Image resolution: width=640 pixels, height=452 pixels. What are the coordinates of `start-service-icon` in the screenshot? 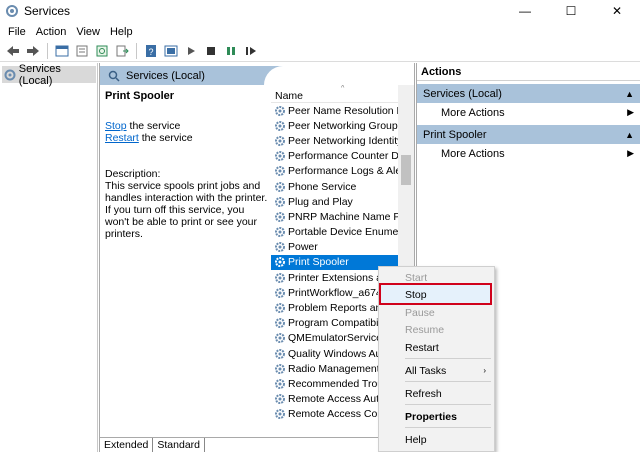 It's located at (190, 51).